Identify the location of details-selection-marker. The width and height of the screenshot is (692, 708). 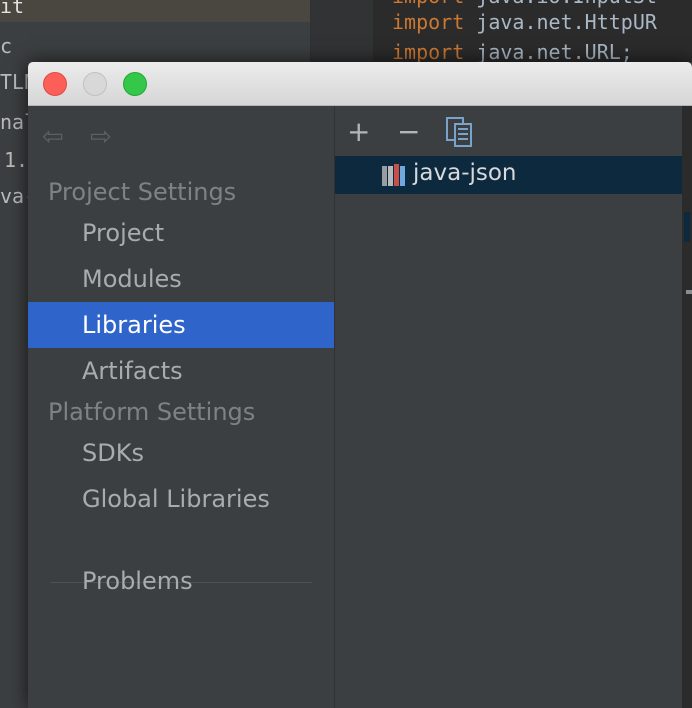
(687, 227).